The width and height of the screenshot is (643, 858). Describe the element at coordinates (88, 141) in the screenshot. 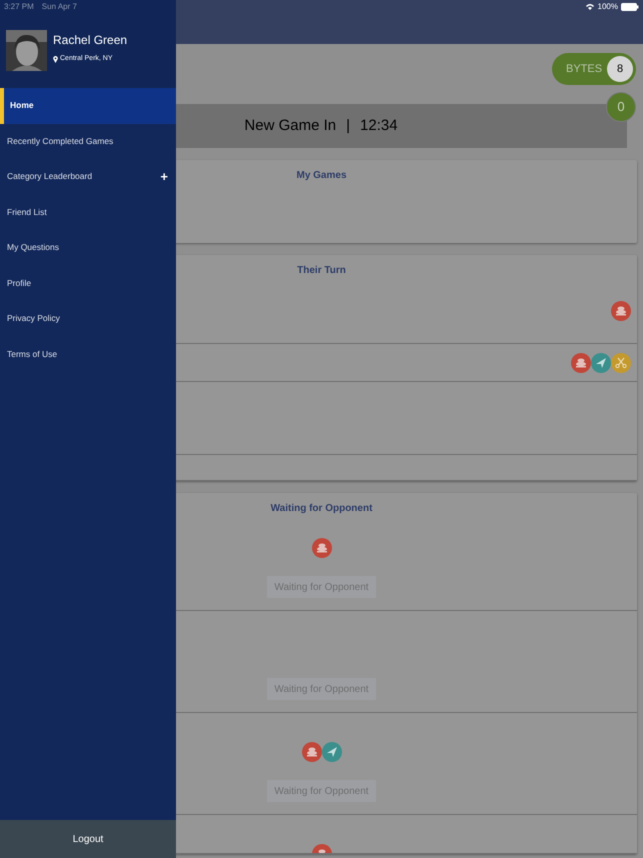

I see `drawer-menu-item: Recently Completed Games` at that location.